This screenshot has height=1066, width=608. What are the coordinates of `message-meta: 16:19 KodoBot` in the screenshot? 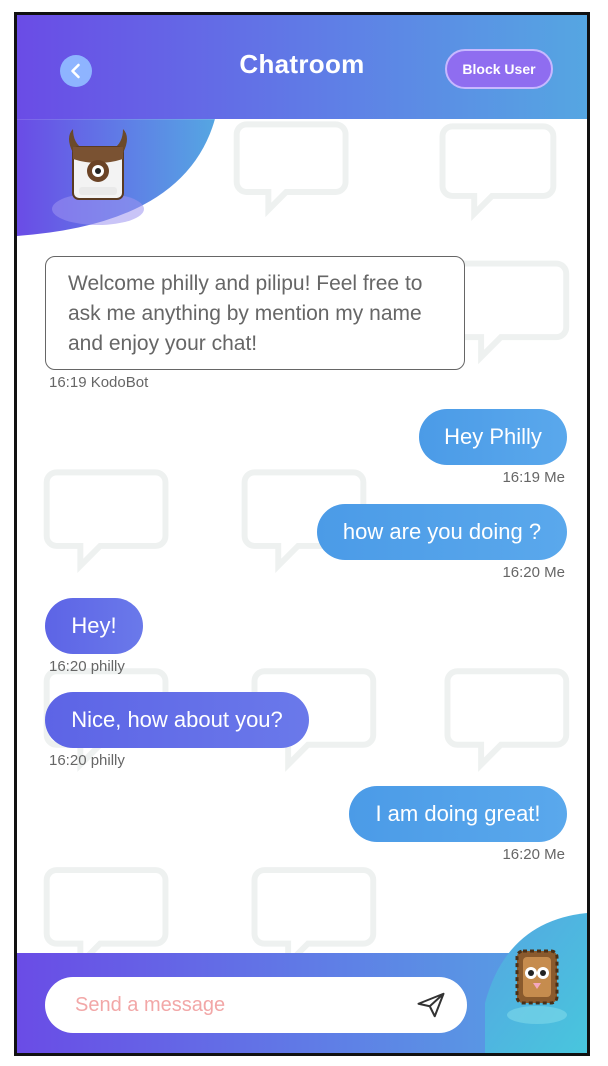 It's located at (99, 382).